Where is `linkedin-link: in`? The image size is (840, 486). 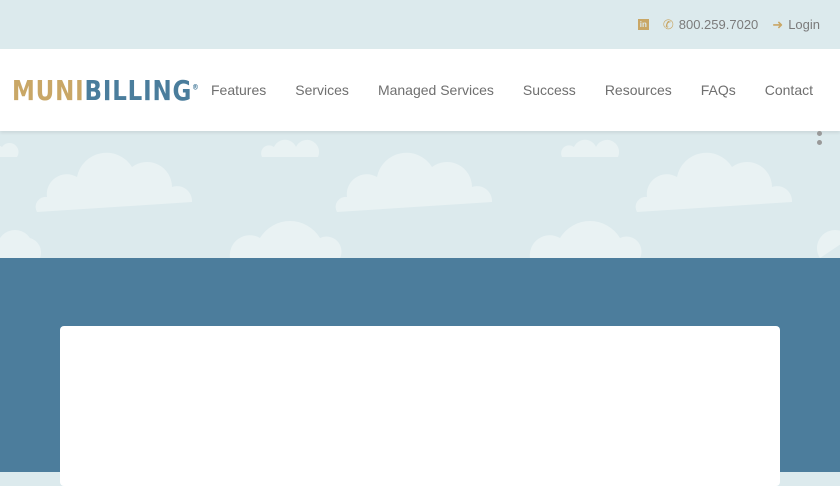 linkedin-link: in is located at coordinates (643, 24).